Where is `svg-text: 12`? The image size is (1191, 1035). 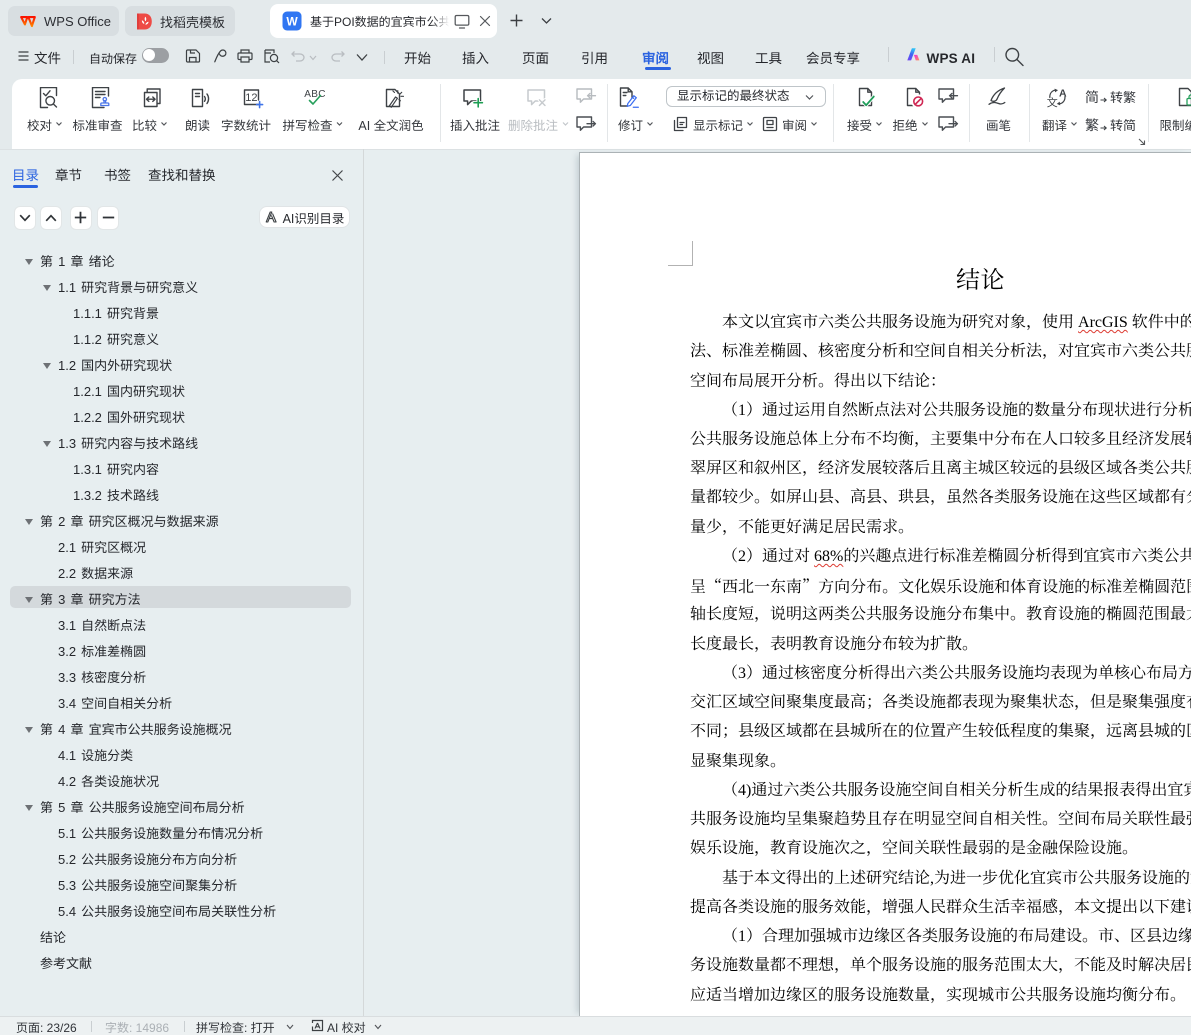 svg-text: 12 is located at coordinates (251, 98).